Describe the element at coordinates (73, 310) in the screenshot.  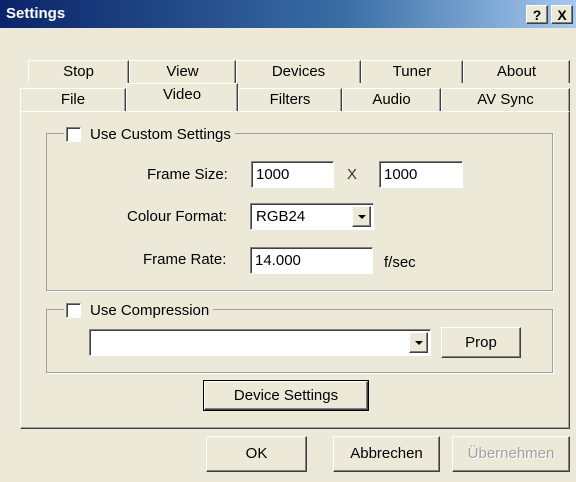
I see `use-compression-checkbox` at that location.